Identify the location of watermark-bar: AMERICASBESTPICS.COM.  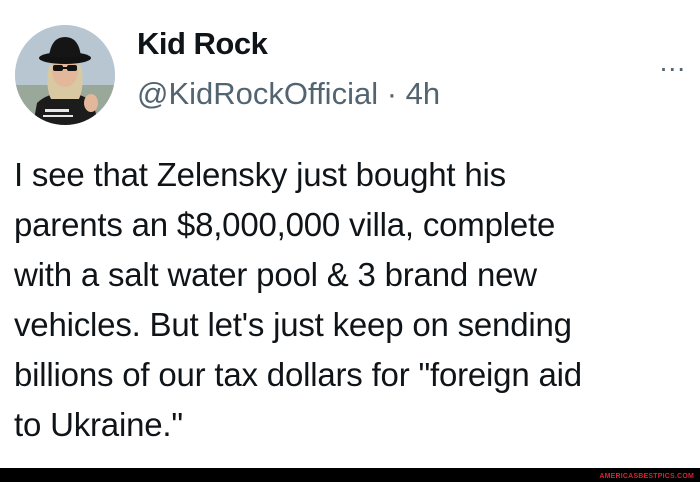
(350, 475).